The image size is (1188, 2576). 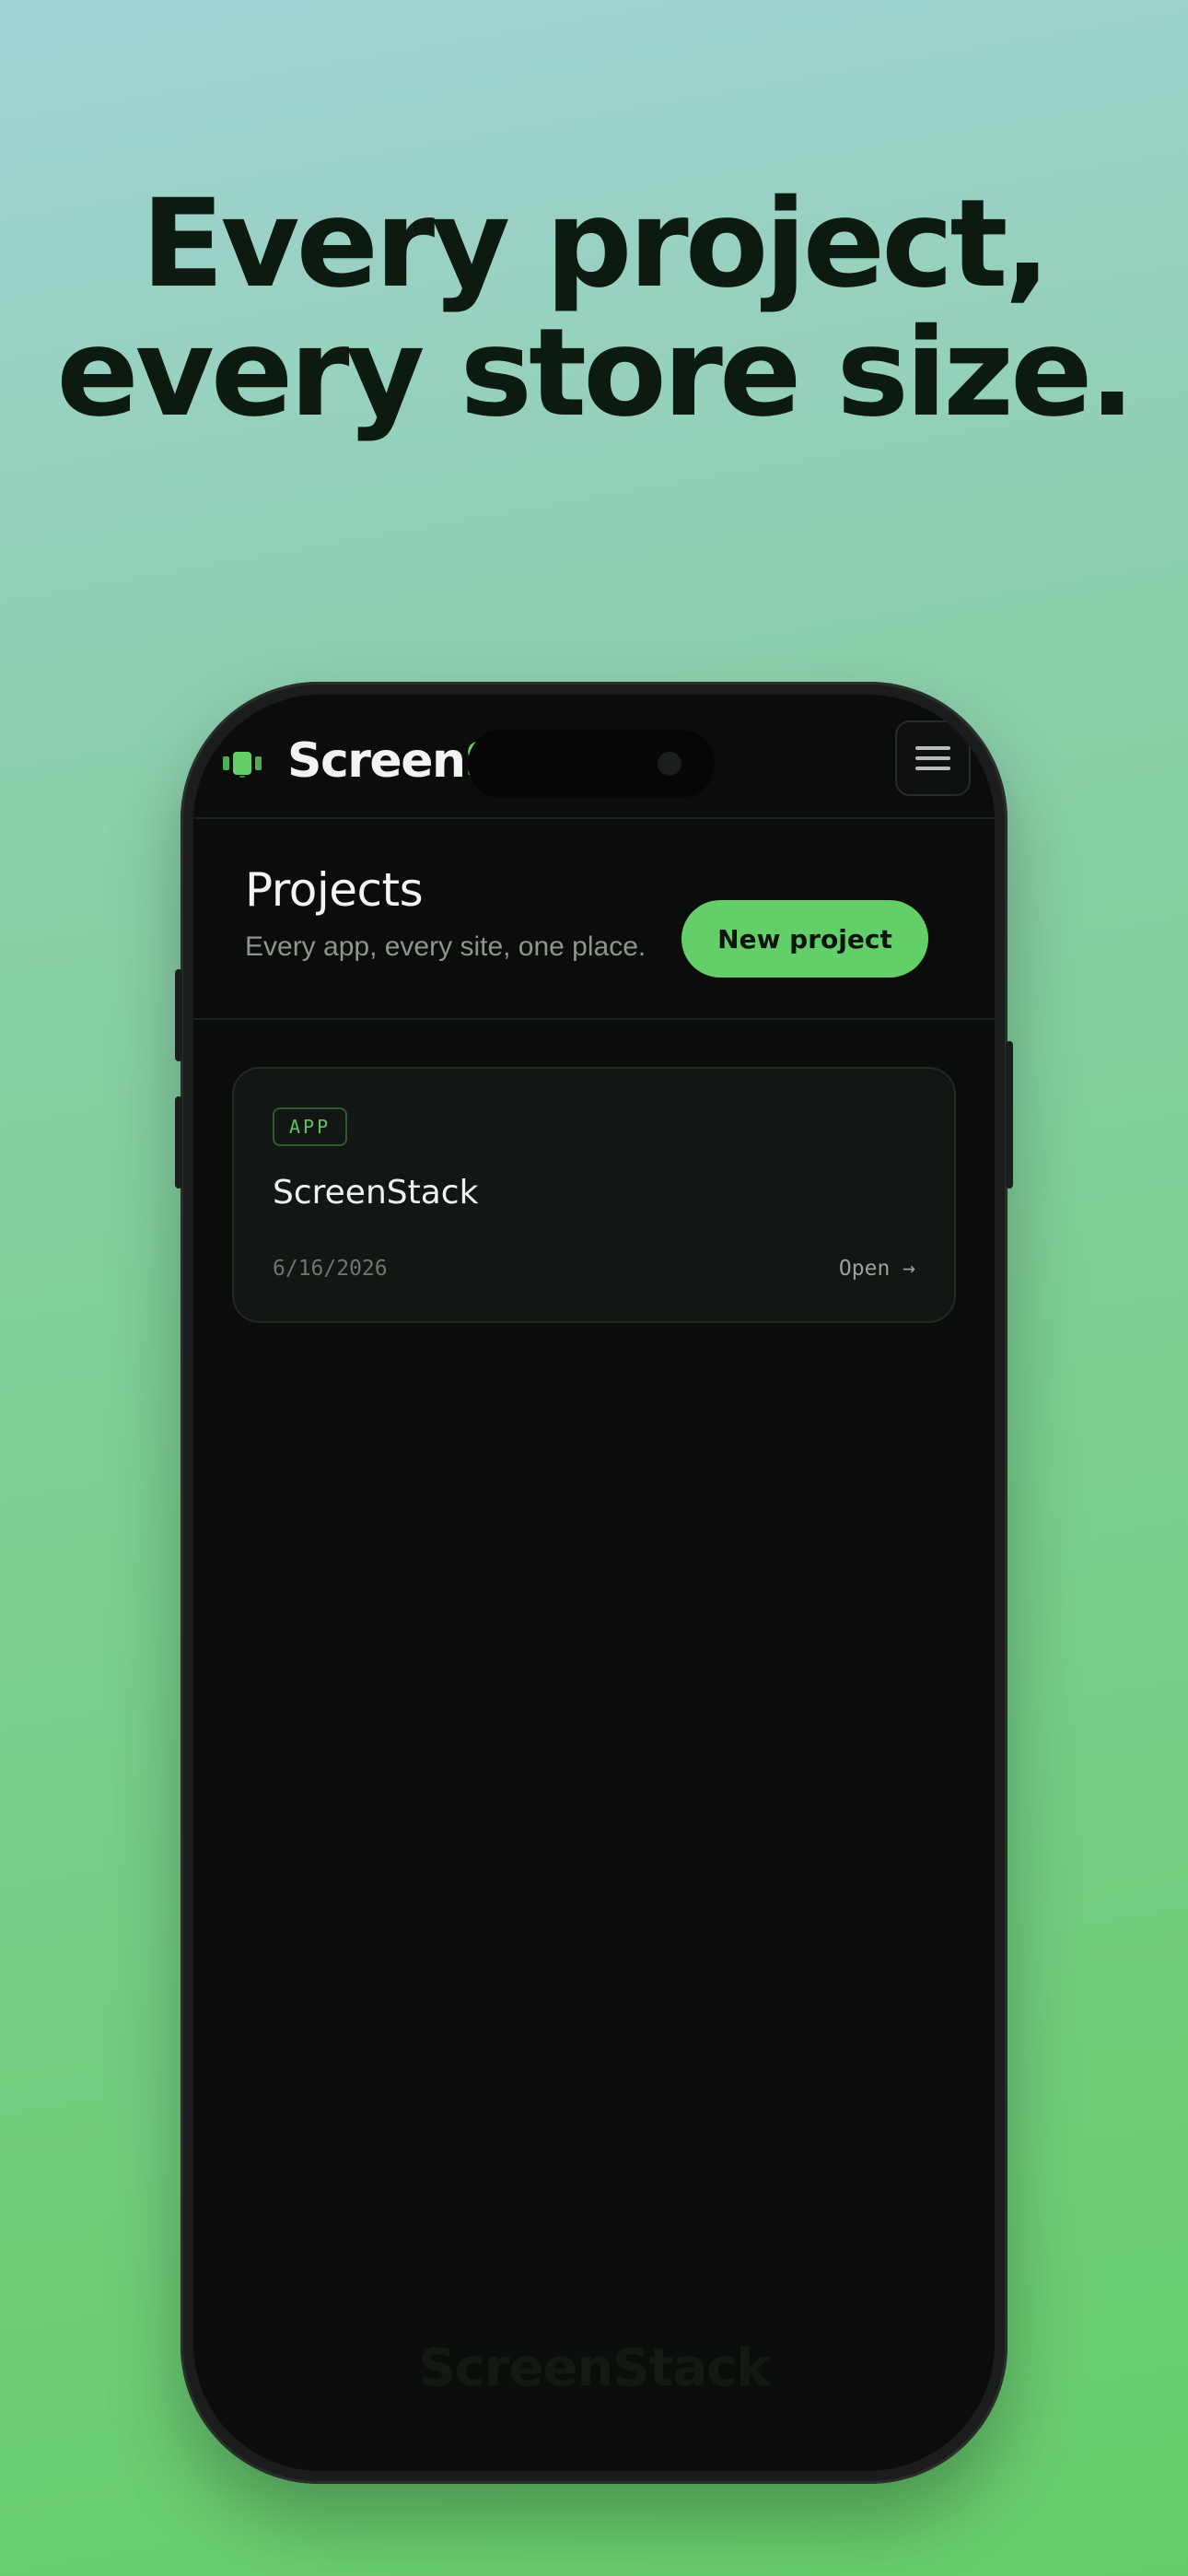 What do you see at coordinates (594, 1195) in the screenshot?
I see `project-card: APP ScreenStack 6/16/2026 Open →` at bounding box center [594, 1195].